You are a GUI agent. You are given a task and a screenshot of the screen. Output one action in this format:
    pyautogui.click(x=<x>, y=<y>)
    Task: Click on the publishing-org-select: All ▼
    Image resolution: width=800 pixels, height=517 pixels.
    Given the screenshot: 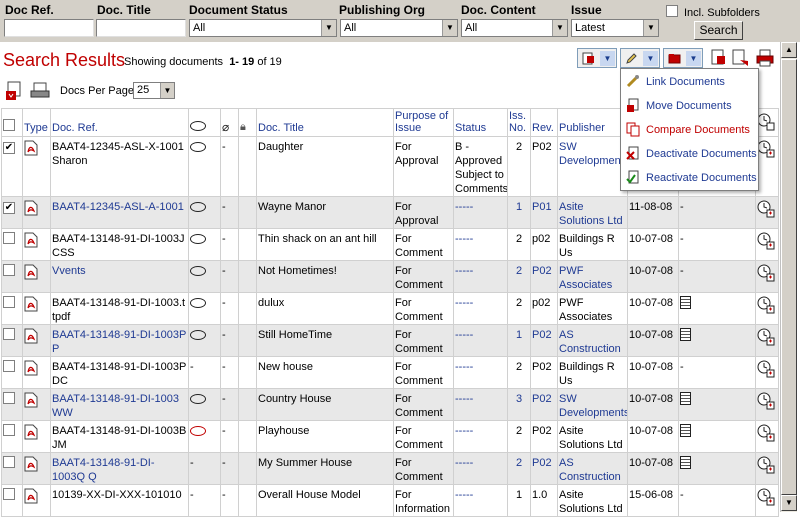 What is the action you would take?
    pyautogui.click(x=399, y=28)
    